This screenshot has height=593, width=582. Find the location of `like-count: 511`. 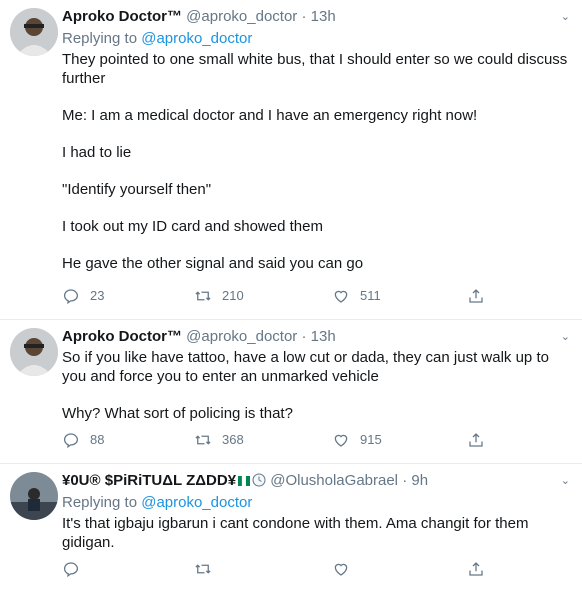

like-count: 511 is located at coordinates (370, 295).